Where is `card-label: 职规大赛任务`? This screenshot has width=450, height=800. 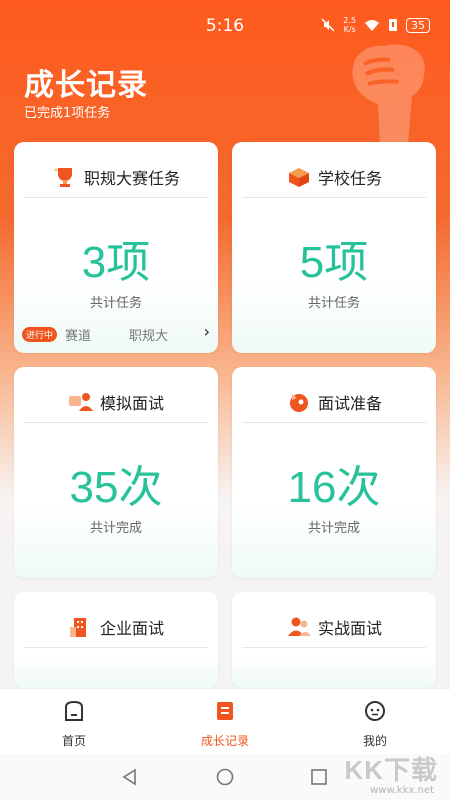
card-label: 职规大赛任务 is located at coordinates (131, 178).